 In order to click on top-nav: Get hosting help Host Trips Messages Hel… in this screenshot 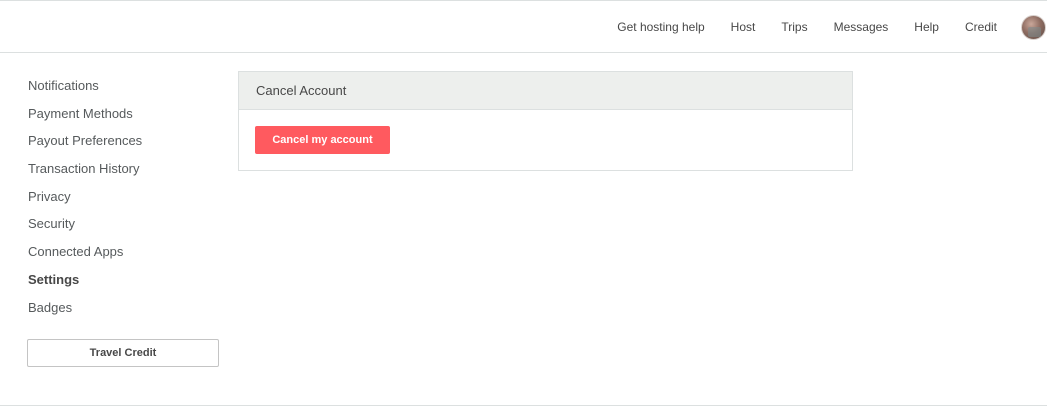, I will do `click(832, 27)`.